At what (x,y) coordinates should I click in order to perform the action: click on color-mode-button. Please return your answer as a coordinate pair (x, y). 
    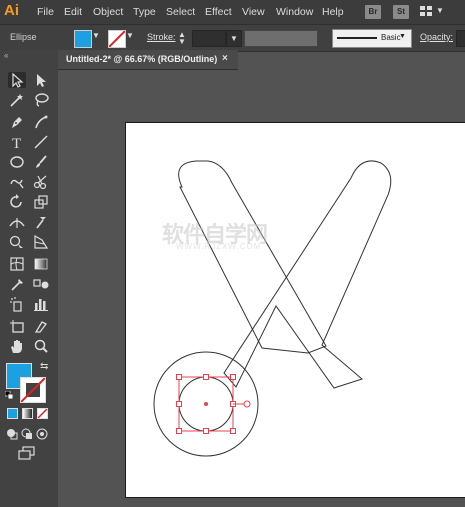
    Looking at the image, I should click on (12, 413).